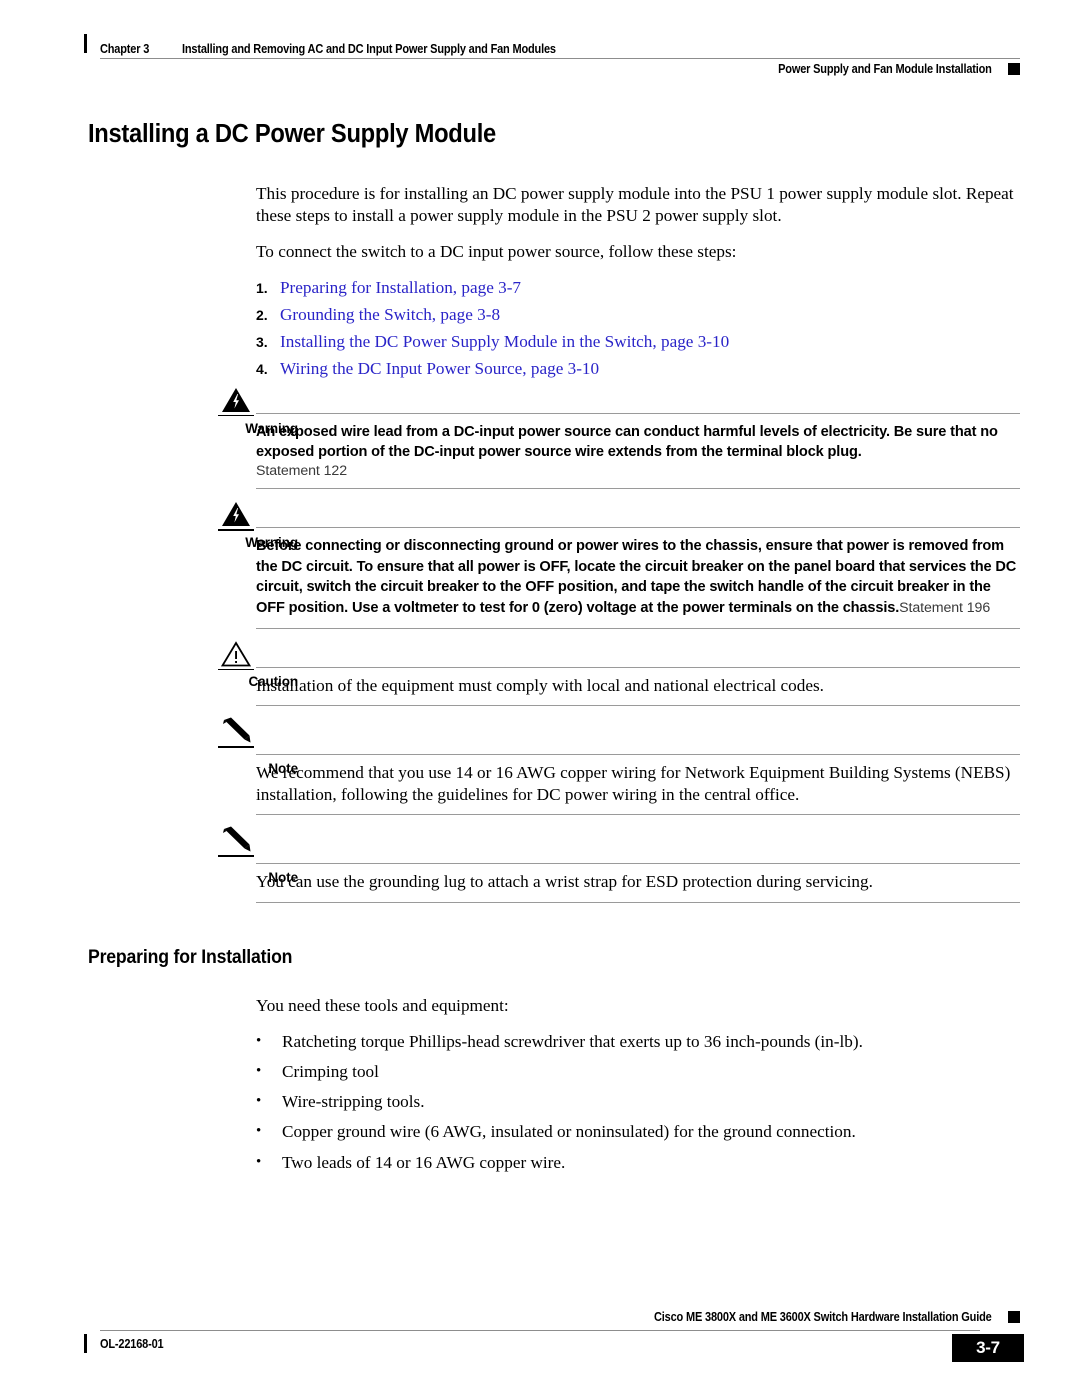  I want to click on step-link-preparing-for-installation: Preparing for Installation, page 3-7, so click(400, 288).